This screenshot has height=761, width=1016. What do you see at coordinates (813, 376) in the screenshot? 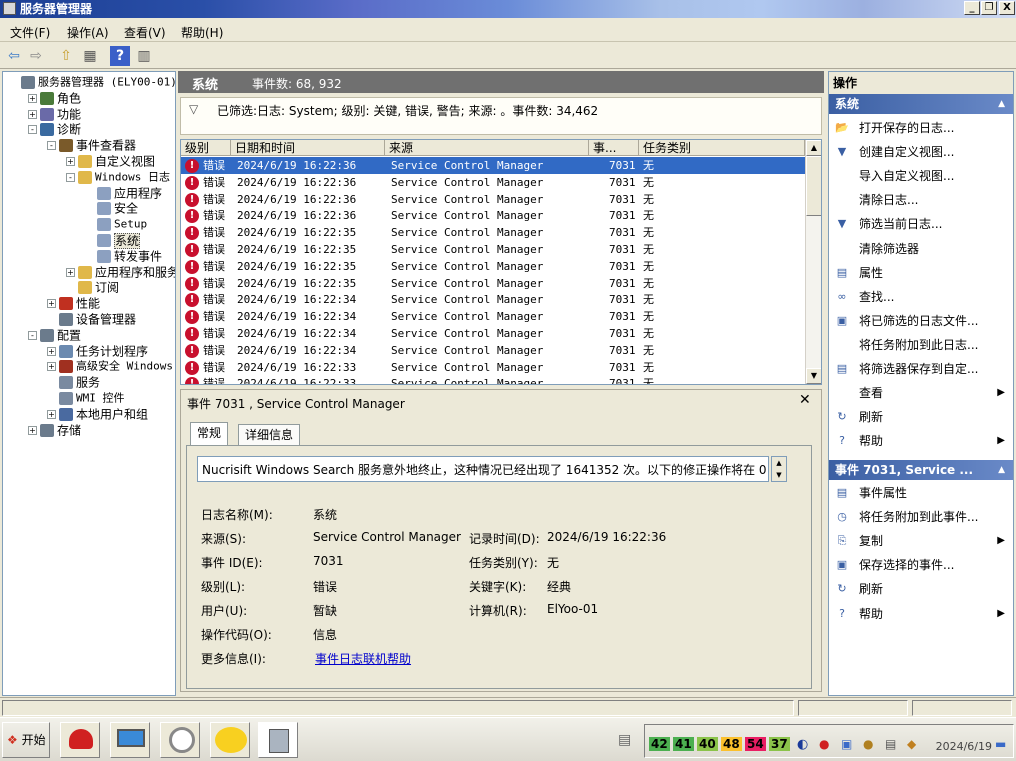
I see `scroll-down-button: ▼` at bounding box center [813, 376].